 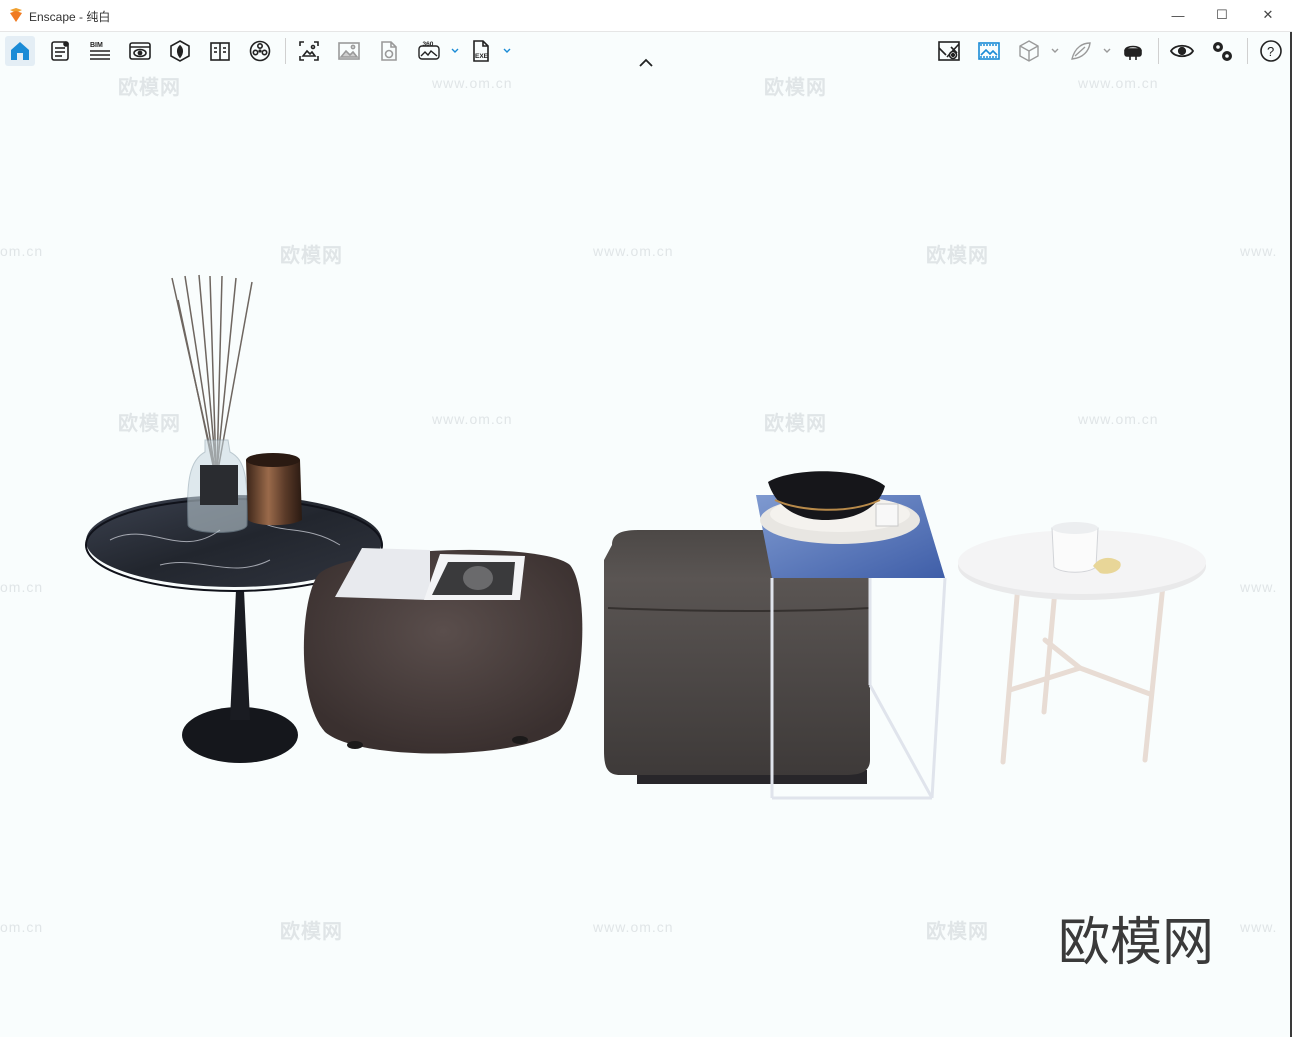 I want to click on panorama-360-icon: 360, so click(x=429, y=50).